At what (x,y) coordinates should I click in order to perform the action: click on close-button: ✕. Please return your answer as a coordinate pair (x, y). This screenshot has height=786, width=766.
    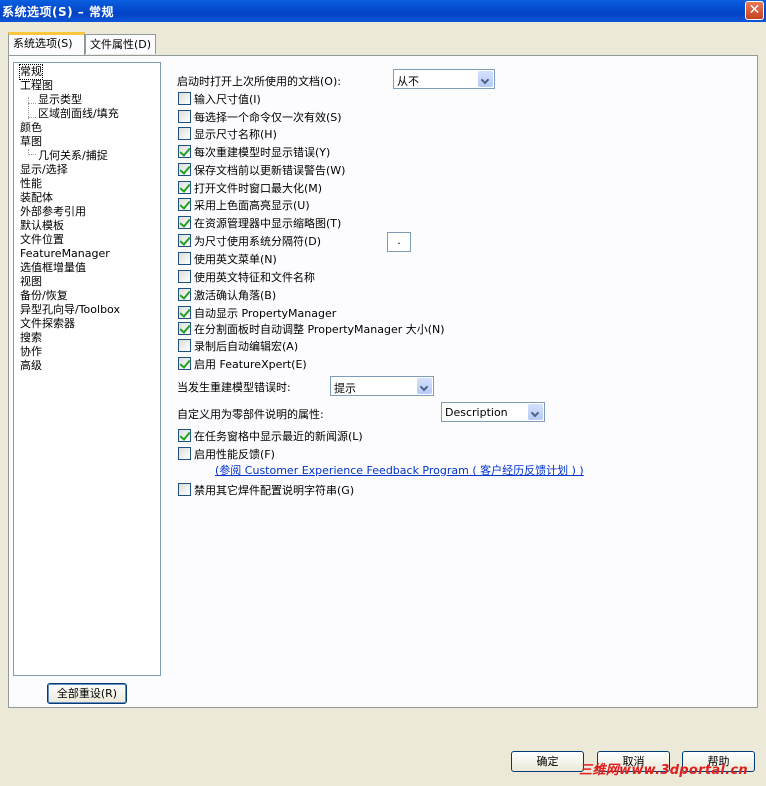
    Looking at the image, I should click on (754, 10).